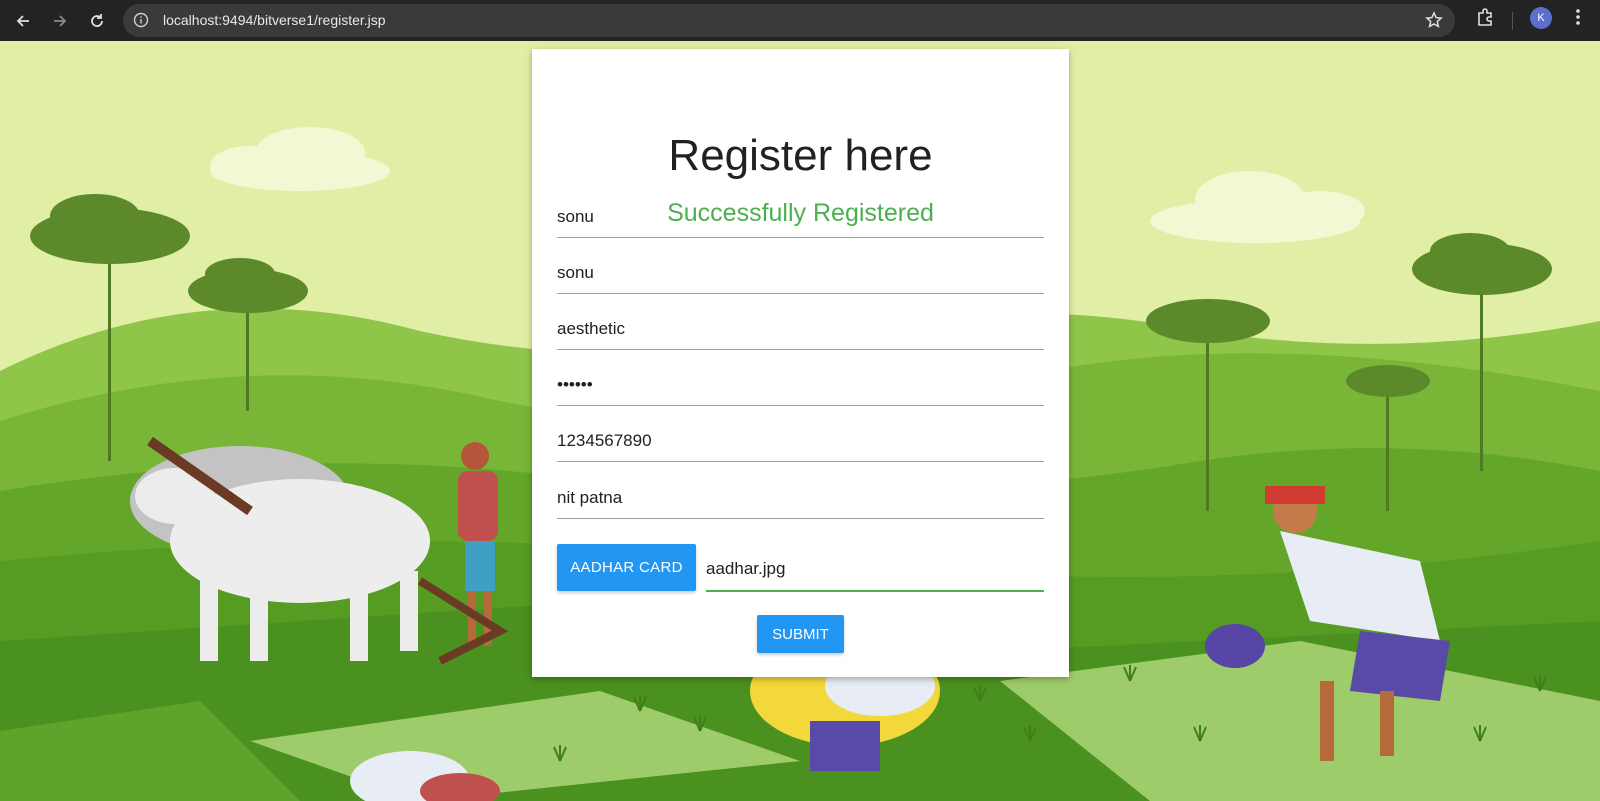 Image resolution: width=1600 pixels, height=801 pixels. Describe the element at coordinates (60, 21) in the screenshot. I see `forward-icon` at that location.